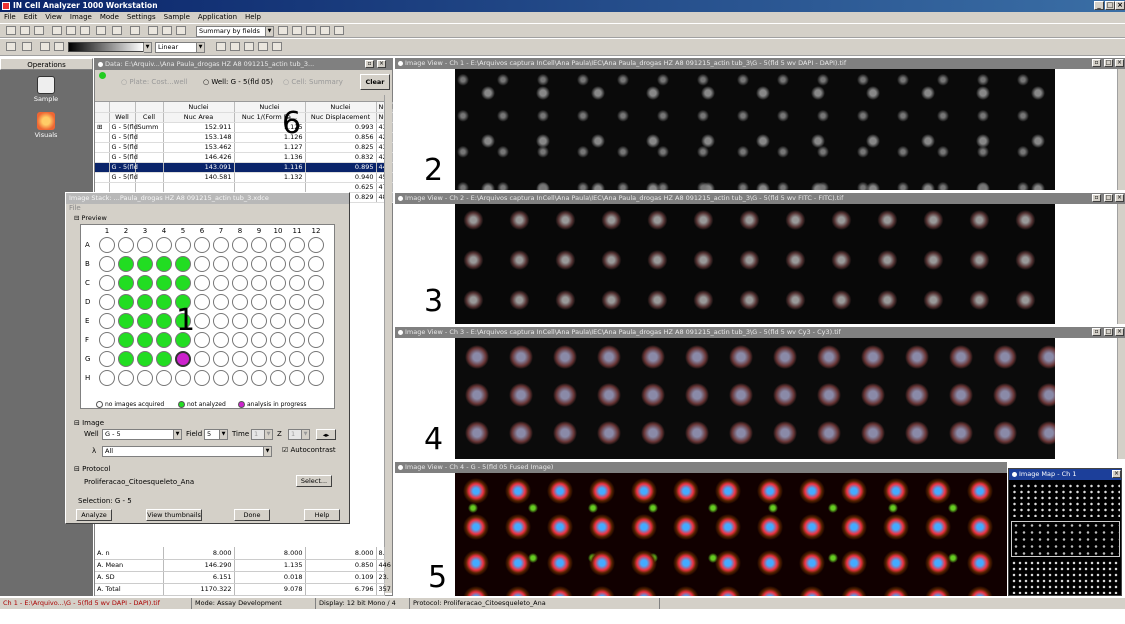 Image resolution: width=1125 pixels, height=624 pixels. What do you see at coordinates (180, 47) in the screenshot?
I see `lut-select: Linear ▼` at bounding box center [180, 47].